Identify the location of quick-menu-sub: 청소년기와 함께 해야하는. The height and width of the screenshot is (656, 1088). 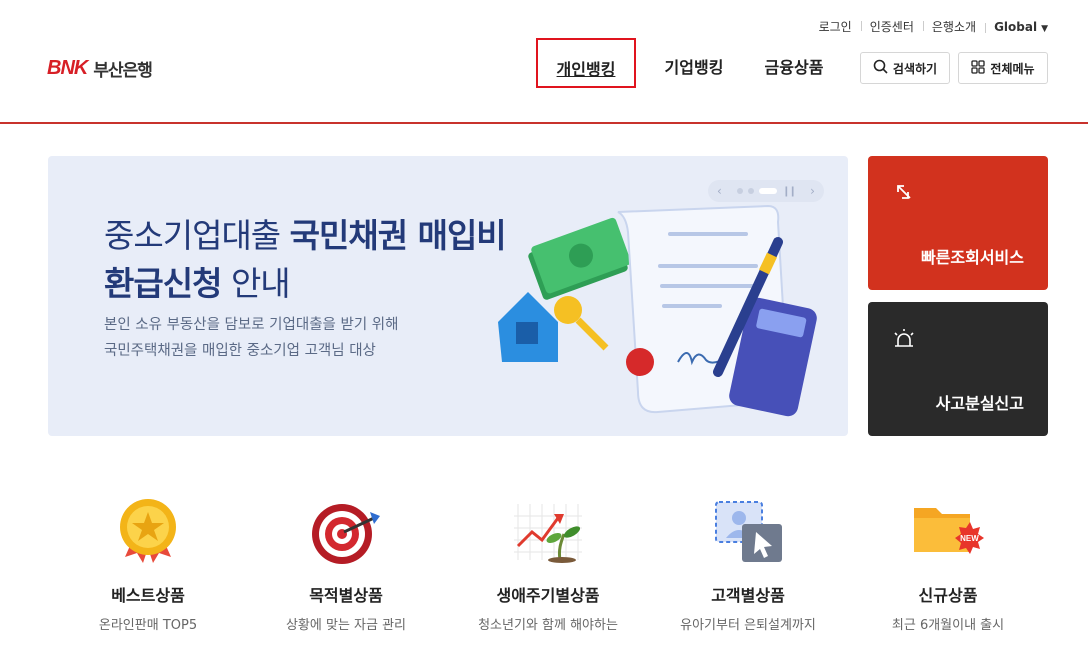
(548, 625).